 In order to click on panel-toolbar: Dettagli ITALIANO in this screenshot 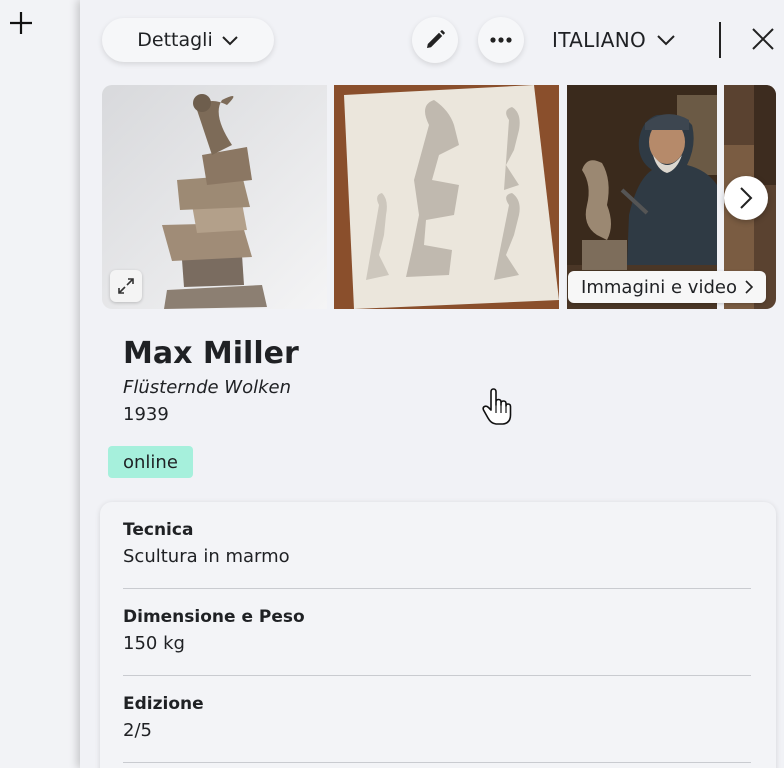, I will do `click(432, 40)`.